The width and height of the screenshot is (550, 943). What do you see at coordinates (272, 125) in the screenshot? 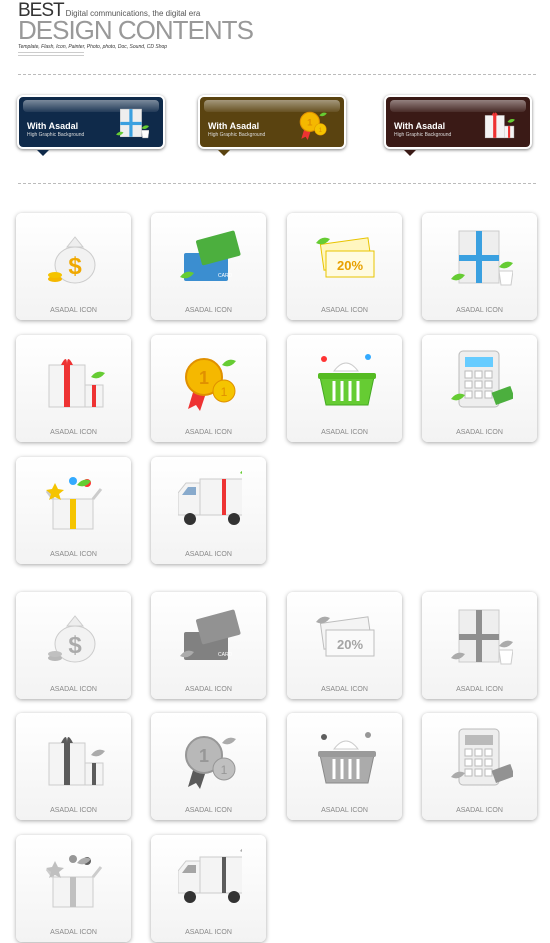
I see `banner: With Asadal High Graphic Background 1 1` at bounding box center [272, 125].